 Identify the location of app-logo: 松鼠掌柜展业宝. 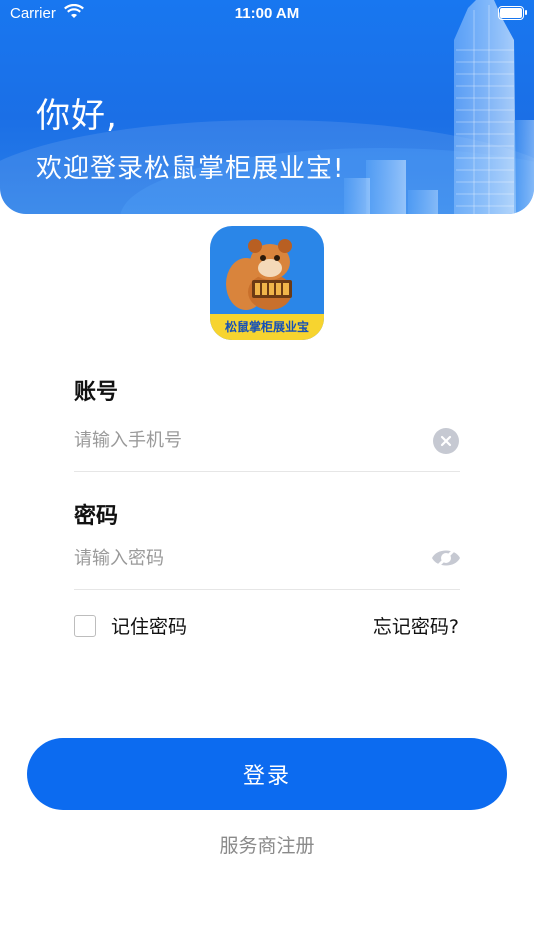
(267, 283).